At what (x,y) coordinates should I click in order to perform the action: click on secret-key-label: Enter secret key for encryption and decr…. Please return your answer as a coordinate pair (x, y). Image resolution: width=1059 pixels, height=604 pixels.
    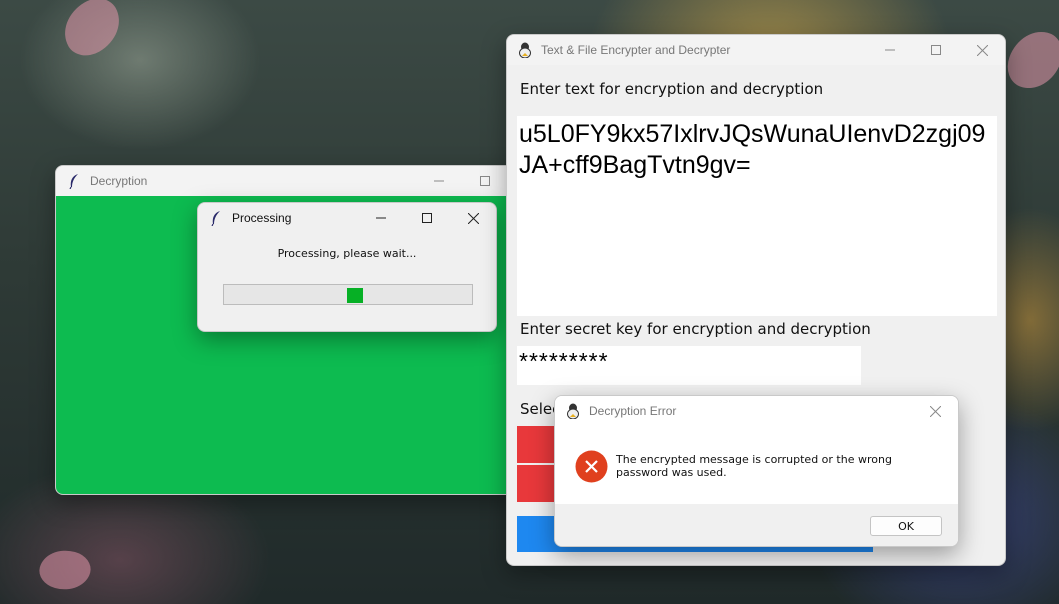
    Looking at the image, I should click on (695, 329).